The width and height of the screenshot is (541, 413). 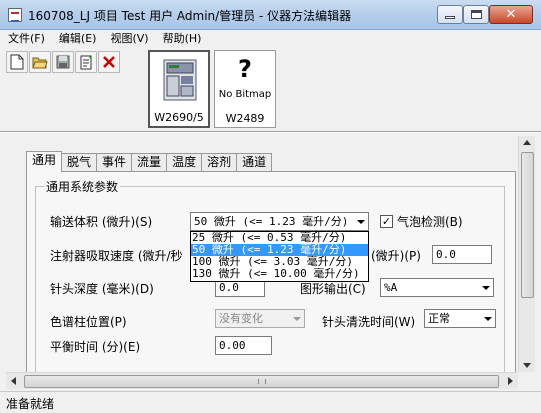 I want to click on dropdown-option: 130 微升 (<= 10.00 毫升/分), so click(x=279, y=274).